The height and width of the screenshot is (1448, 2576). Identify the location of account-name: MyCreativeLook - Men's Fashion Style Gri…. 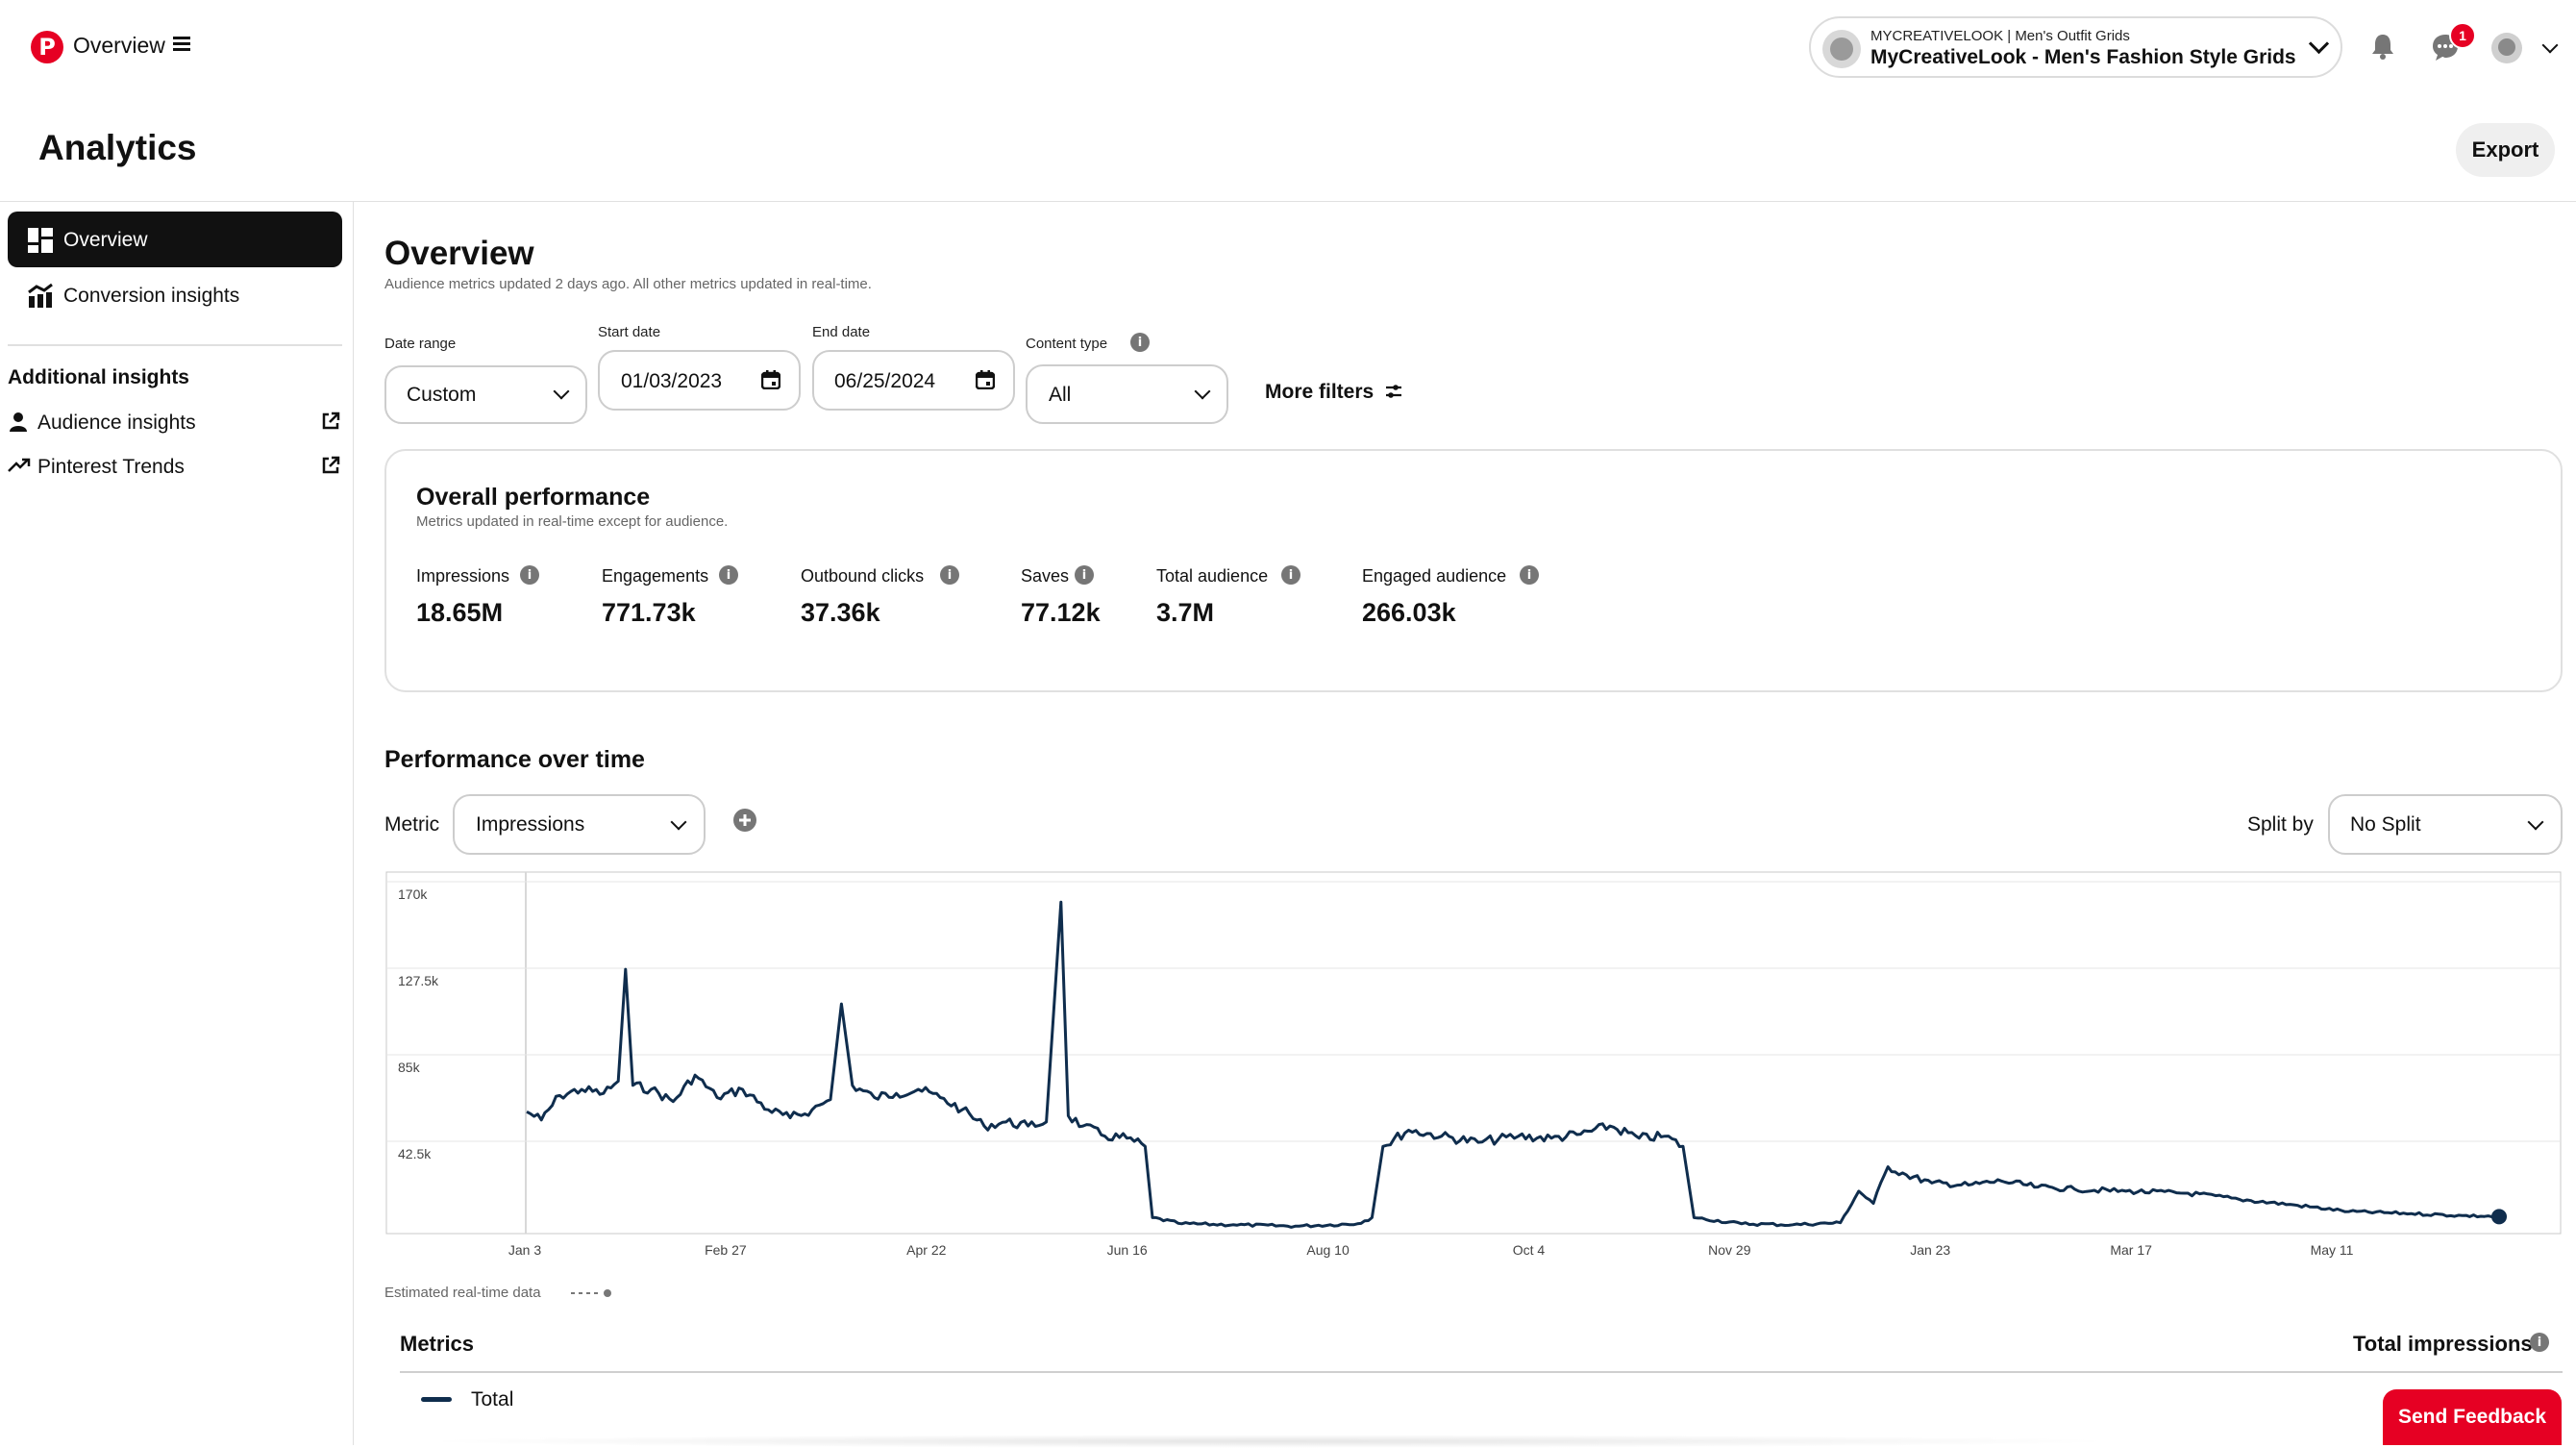
(2083, 57).